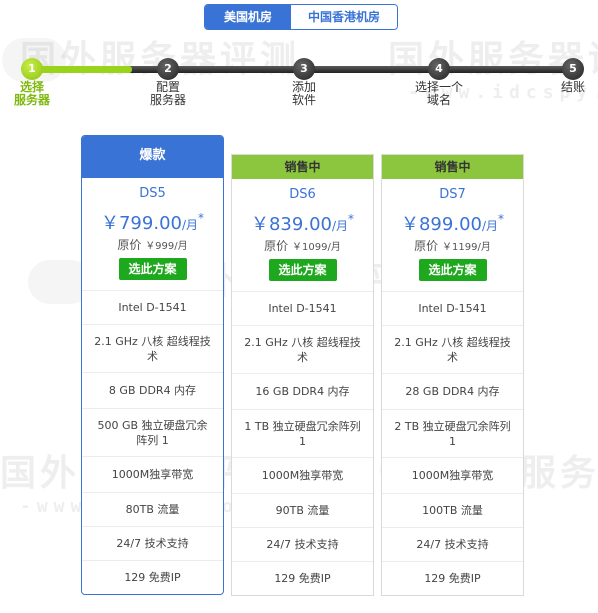  I want to click on feature-traffic: 100TB 流量, so click(452, 510).